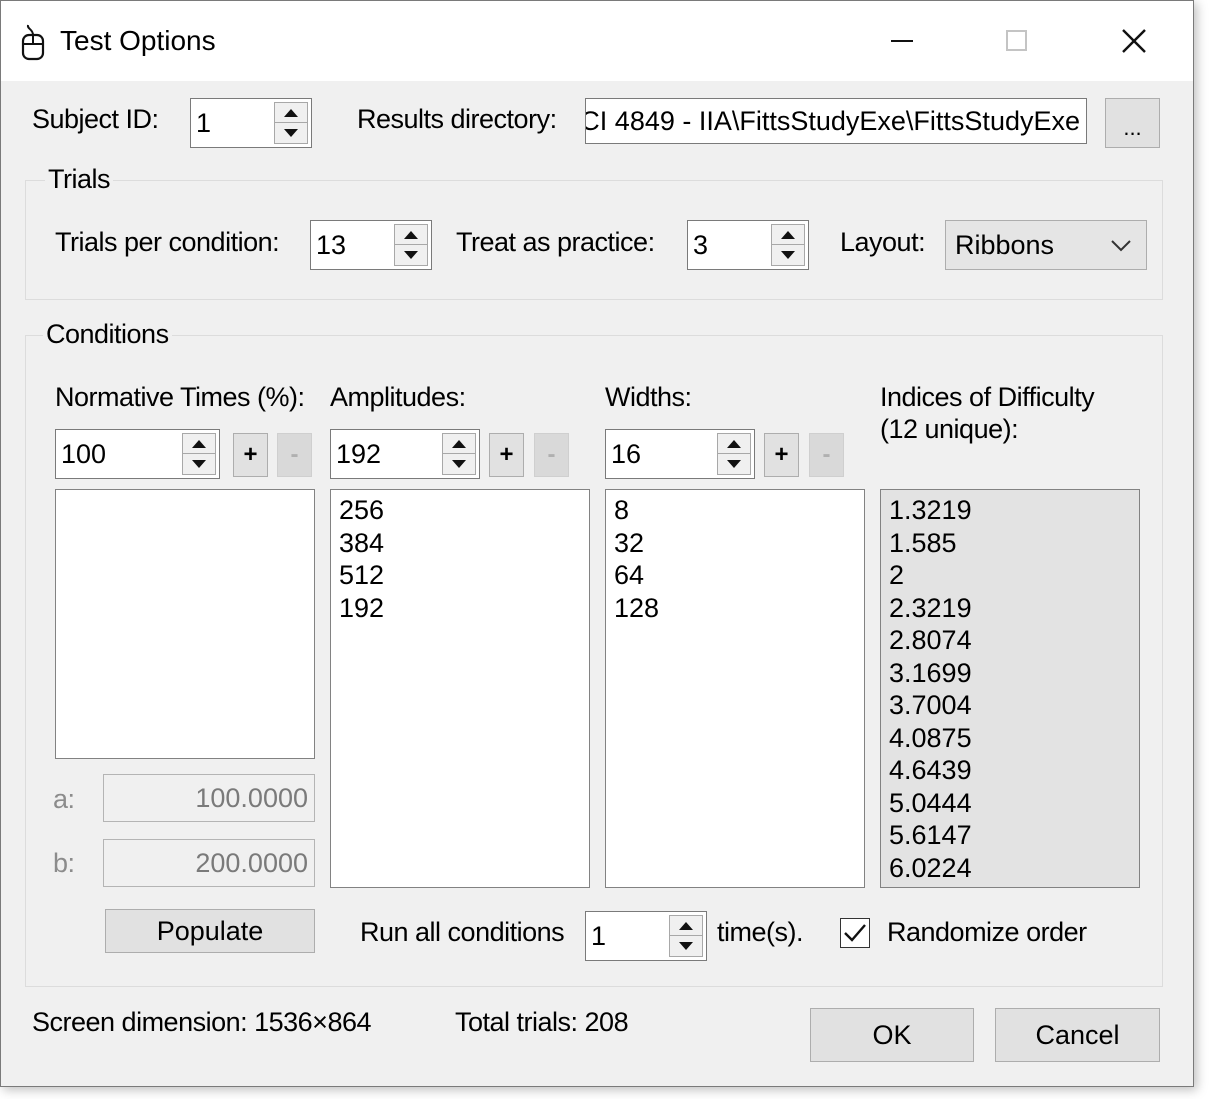 This screenshot has width=1224, height=1099. I want to click on trials-per-condition-stepper: 13, so click(371, 245).